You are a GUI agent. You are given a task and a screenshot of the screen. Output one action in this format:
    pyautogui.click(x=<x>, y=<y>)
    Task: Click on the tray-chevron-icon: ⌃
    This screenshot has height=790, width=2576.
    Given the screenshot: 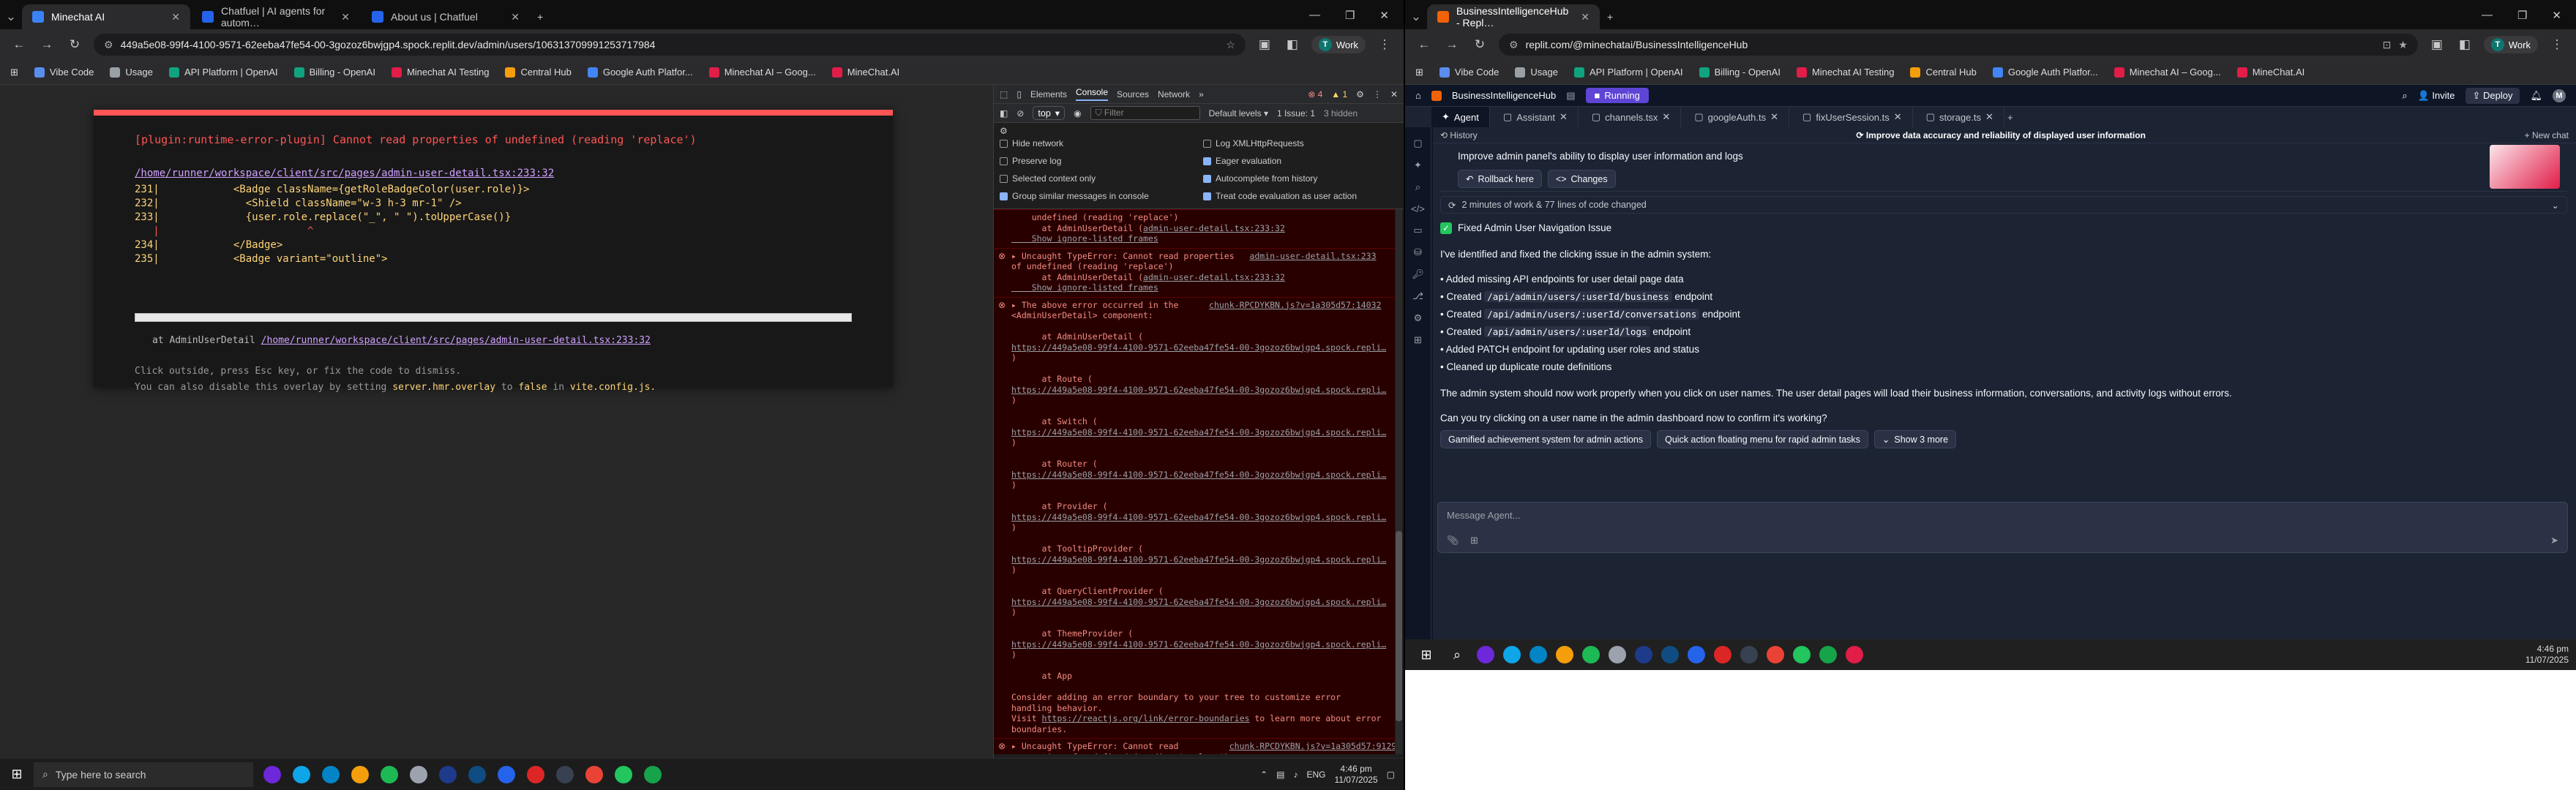 What is the action you would take?
    pyautogui.click(x=1264, y=775)
    